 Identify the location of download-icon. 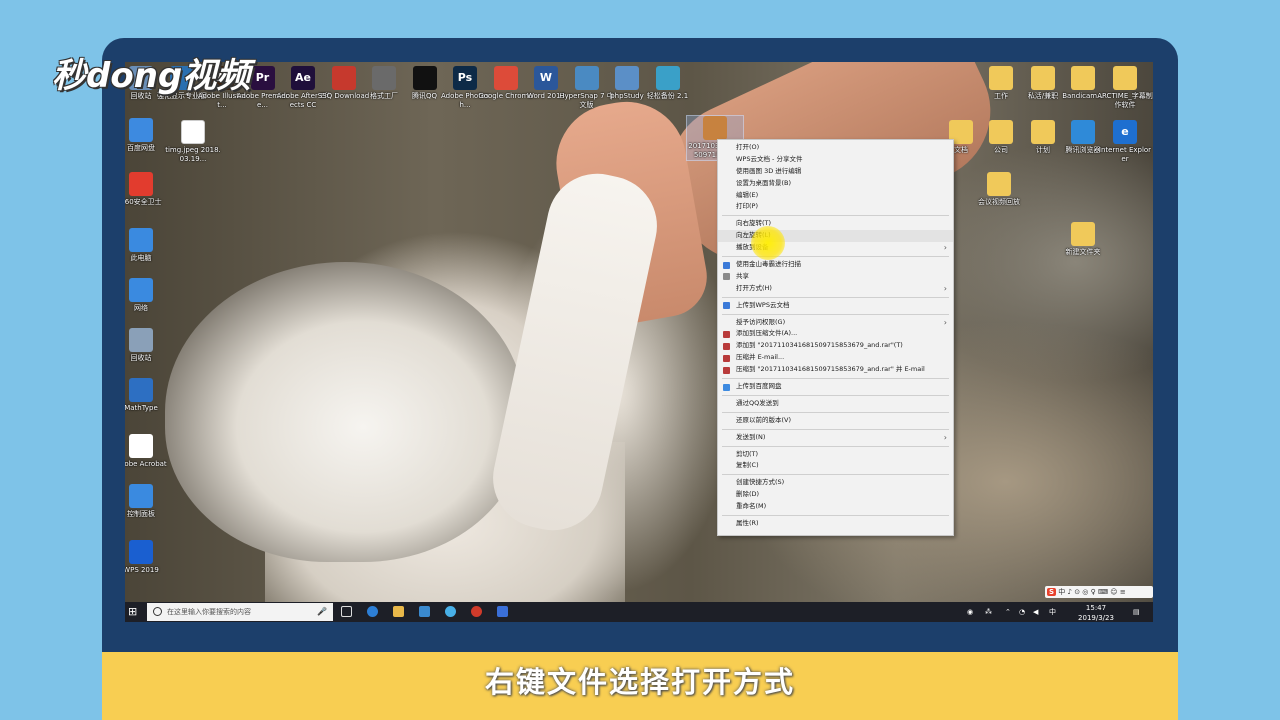
(343, 78).